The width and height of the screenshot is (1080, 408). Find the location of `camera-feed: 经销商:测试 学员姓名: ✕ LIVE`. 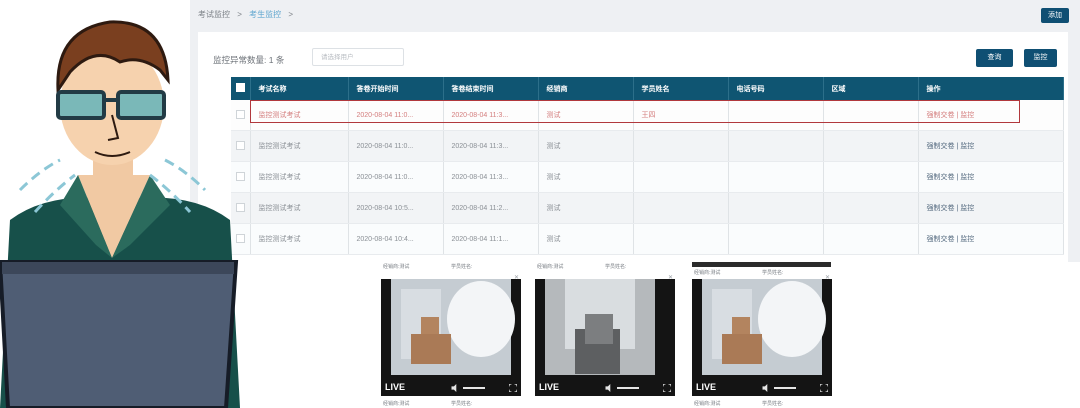

camera-feed: 经销商:测试 学员姓名: ✕ LIVE is located at coordinates (605, 330).